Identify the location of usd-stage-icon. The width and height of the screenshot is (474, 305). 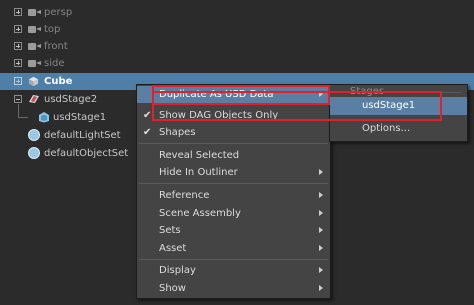
(34, 99).